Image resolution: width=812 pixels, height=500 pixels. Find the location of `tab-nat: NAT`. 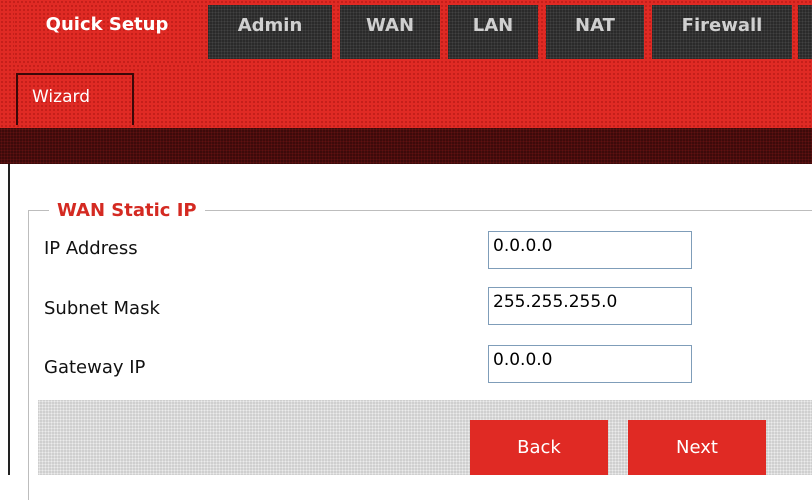

tab-nat: NAT is located at coordinates (595, 32).